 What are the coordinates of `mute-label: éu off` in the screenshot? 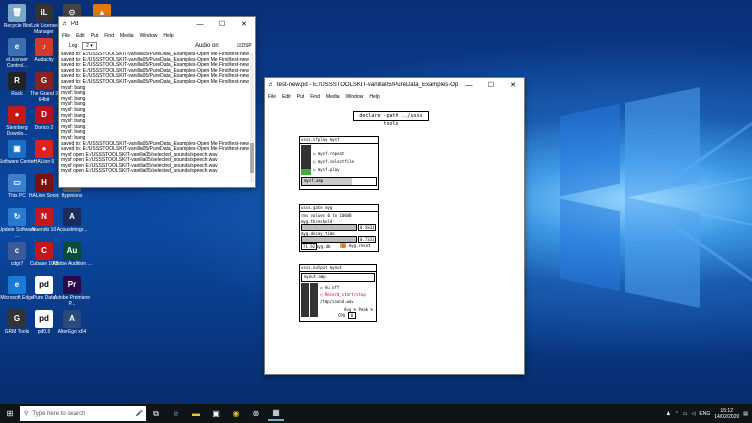 It's located at (332, 287).